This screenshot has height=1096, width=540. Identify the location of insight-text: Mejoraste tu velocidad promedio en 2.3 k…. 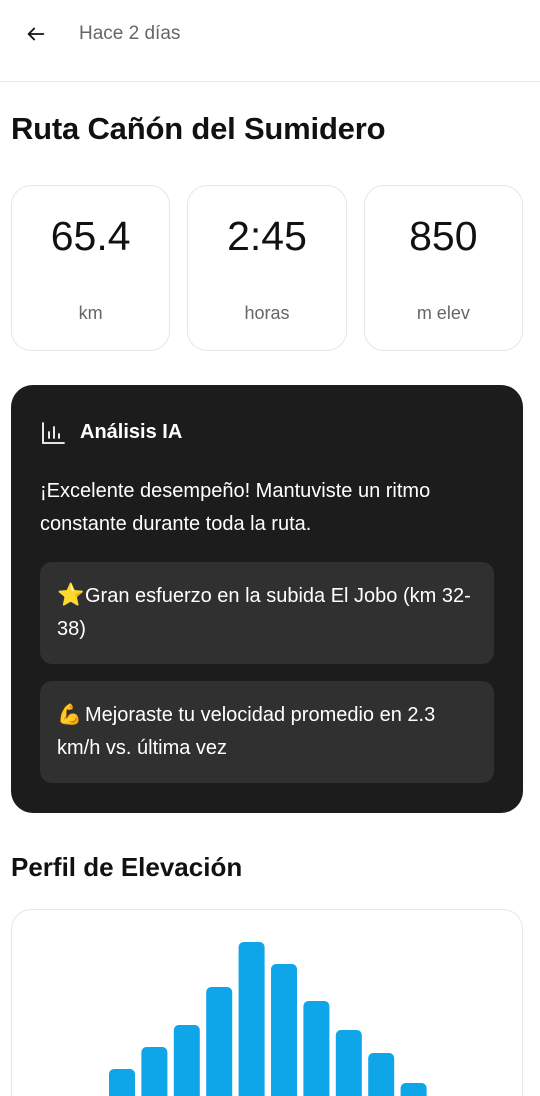
(246, 731).